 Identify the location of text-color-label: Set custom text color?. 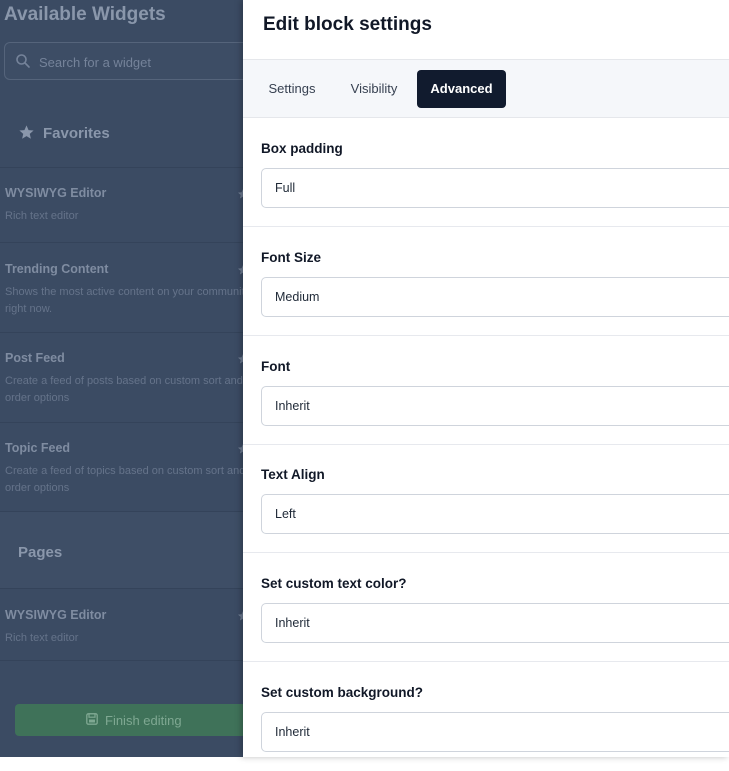
(334, 583).